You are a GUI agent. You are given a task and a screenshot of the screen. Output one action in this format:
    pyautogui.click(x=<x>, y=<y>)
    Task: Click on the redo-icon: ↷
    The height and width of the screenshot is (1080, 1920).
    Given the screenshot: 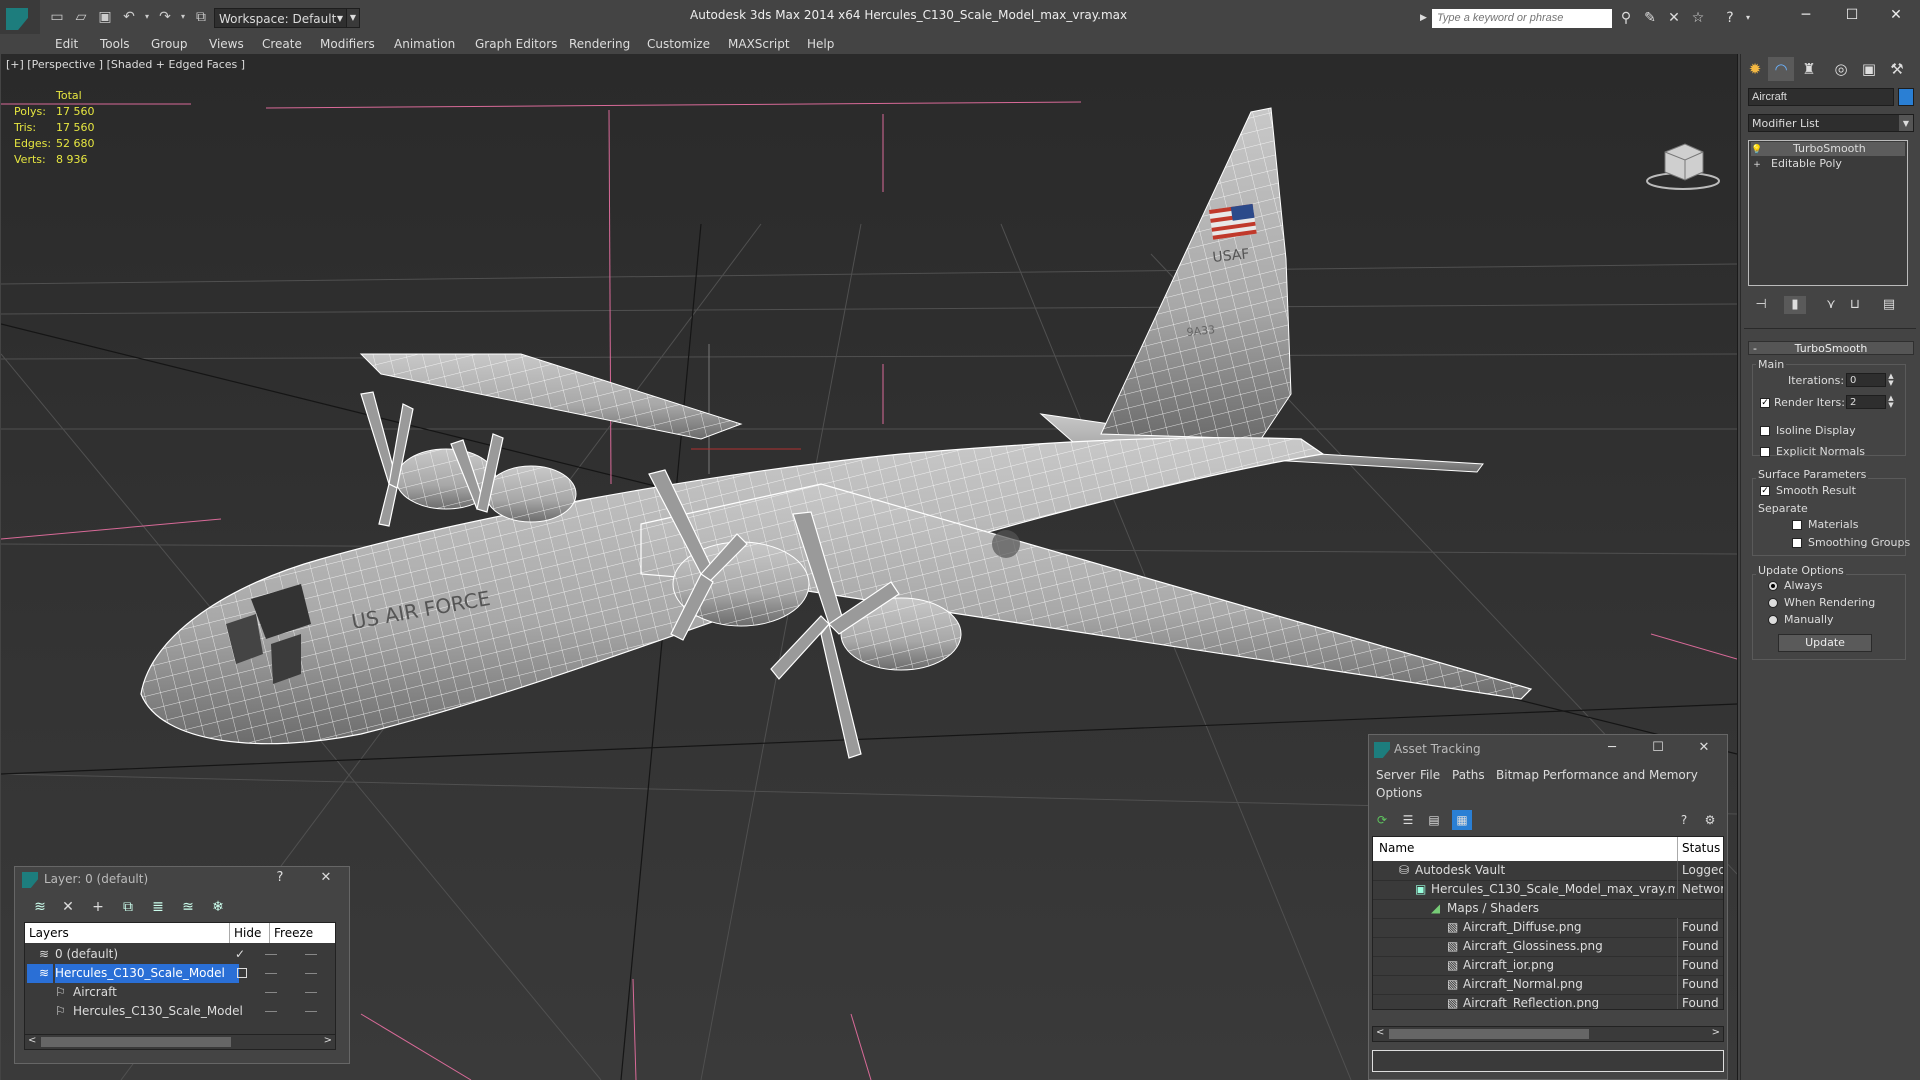 What is the action you would take?
    pyautogui.click(x=165, y=17)
    